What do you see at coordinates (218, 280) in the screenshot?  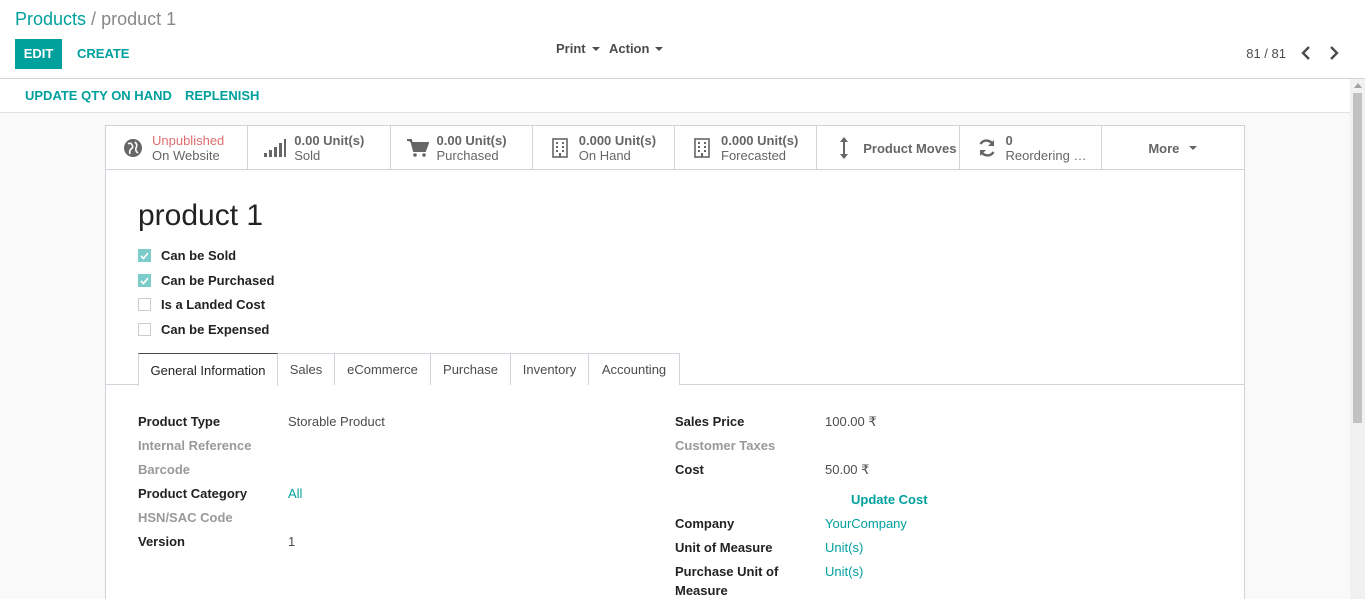 I see `checkbox-label: Can be Purchased` at bounding box center [218, 280].